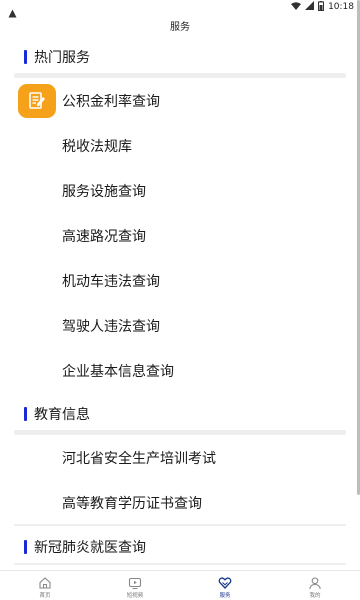  I want to click on list-item-label: 企业基本信息查询, so click(118, 372).